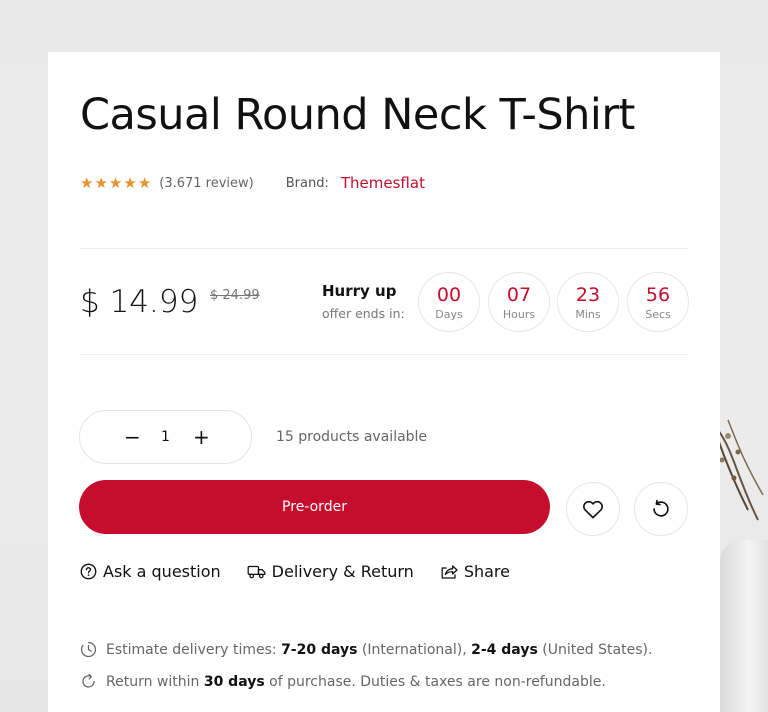  I want to click on pre-order-button: Pre-order, so click(314, 507).